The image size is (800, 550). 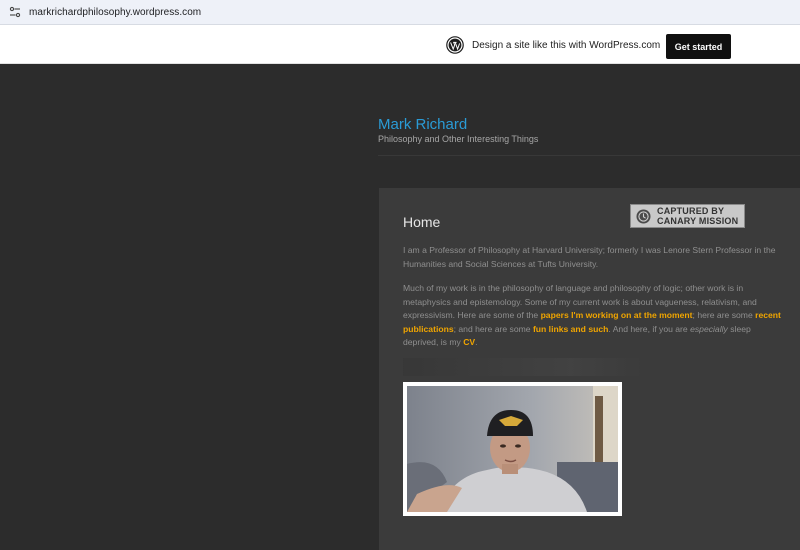 I want to click on portrait-photo, so click(x=512, y=449).